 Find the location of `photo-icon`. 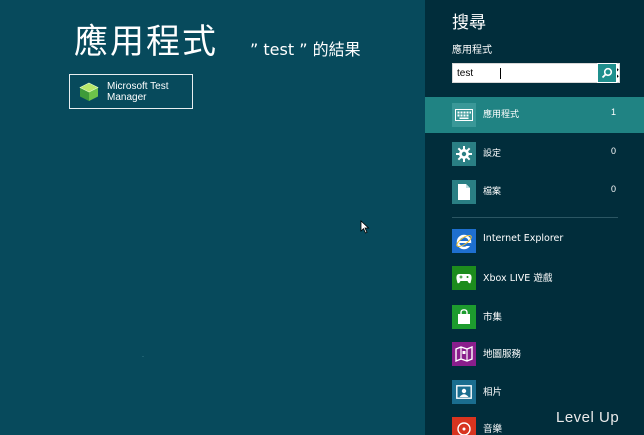

photo-icon is located at coordinates (464, 392).